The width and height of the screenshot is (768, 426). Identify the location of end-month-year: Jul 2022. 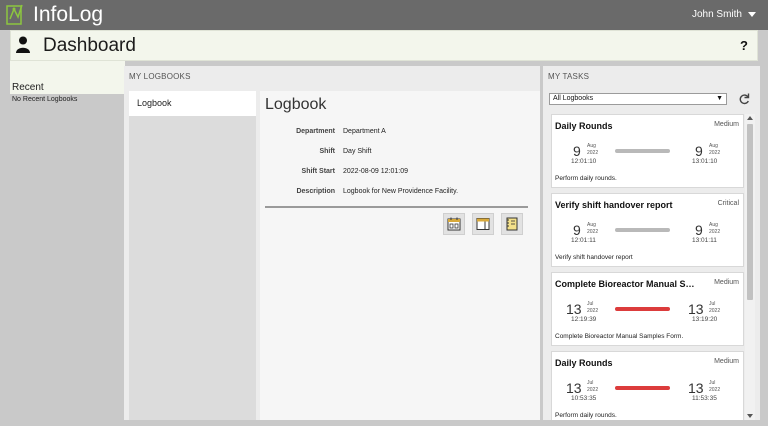
(714, 386).